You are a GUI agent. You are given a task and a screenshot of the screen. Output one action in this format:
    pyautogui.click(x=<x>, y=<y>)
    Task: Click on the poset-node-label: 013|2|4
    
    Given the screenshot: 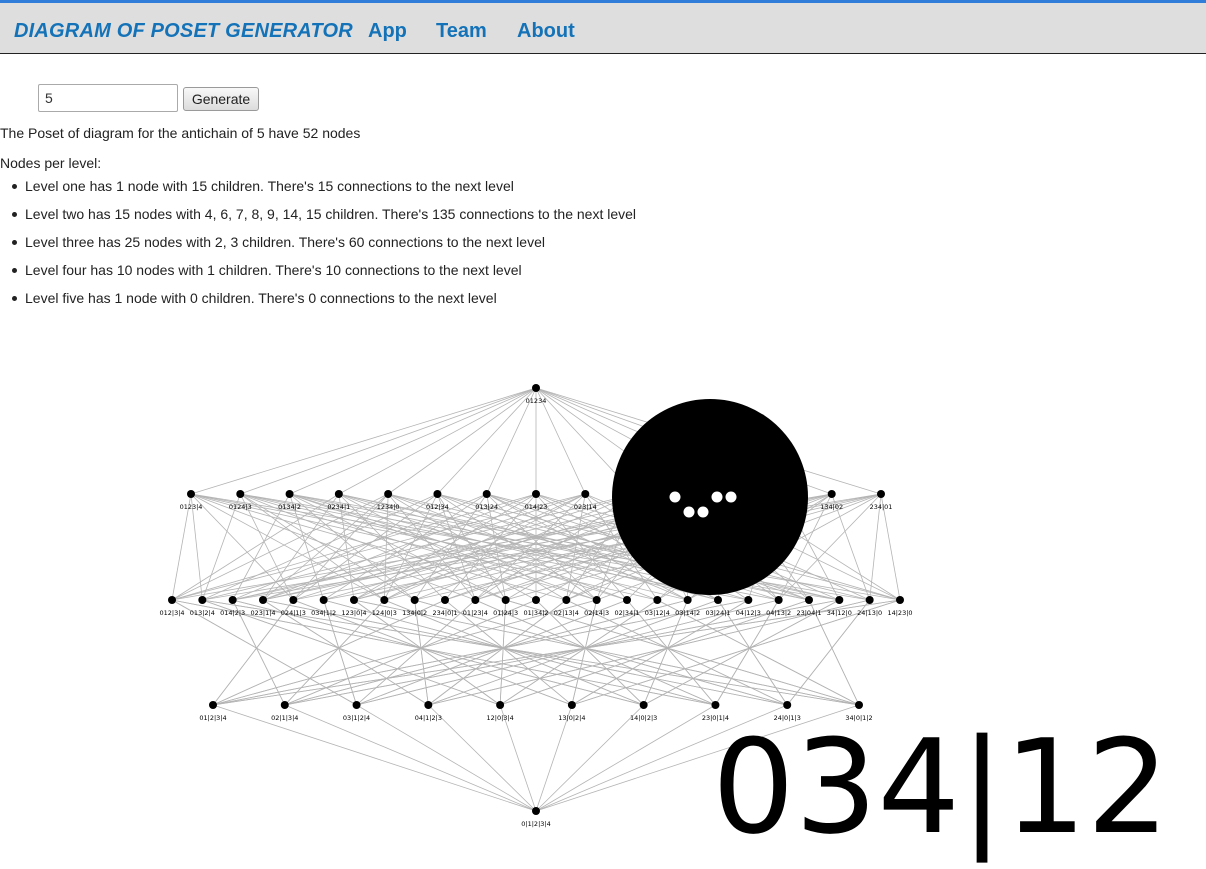 What is the action you would take?
    pyautogui.click(x=202, y=613)
    